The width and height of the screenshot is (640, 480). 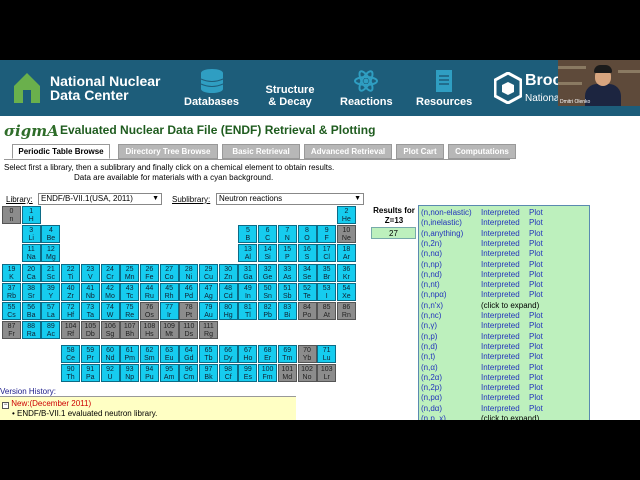 What do you see at coordinates (451, 244) in the screenshot?
I see `reaction-name: (n,2n)` at bounding box center [451, 244].